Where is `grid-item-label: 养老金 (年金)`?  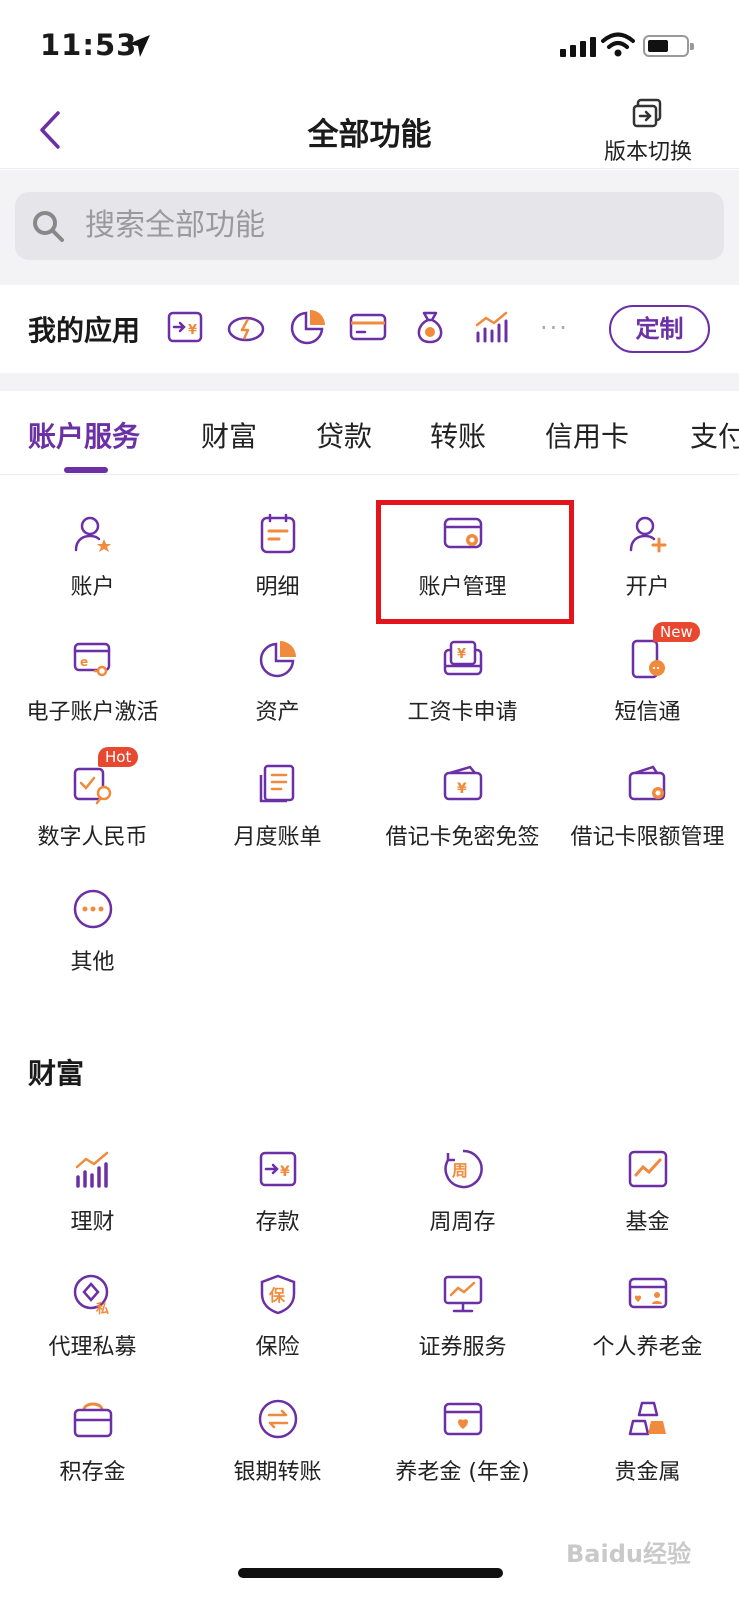
grid-item-label: 养老金 (年金) is located at coordinates (462, 1472).